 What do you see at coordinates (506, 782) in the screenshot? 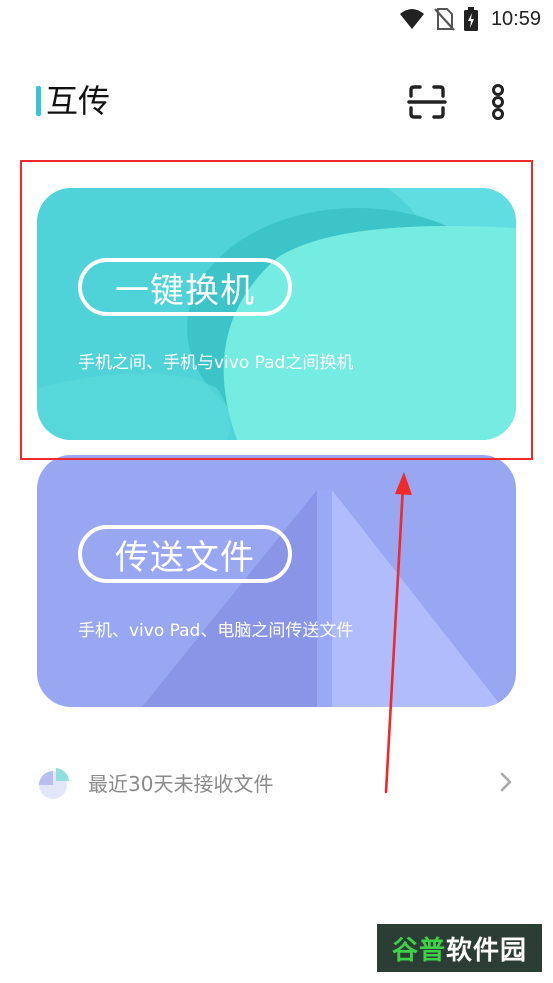
I see `chevron-right-icon` at bounding box center [506, 782].